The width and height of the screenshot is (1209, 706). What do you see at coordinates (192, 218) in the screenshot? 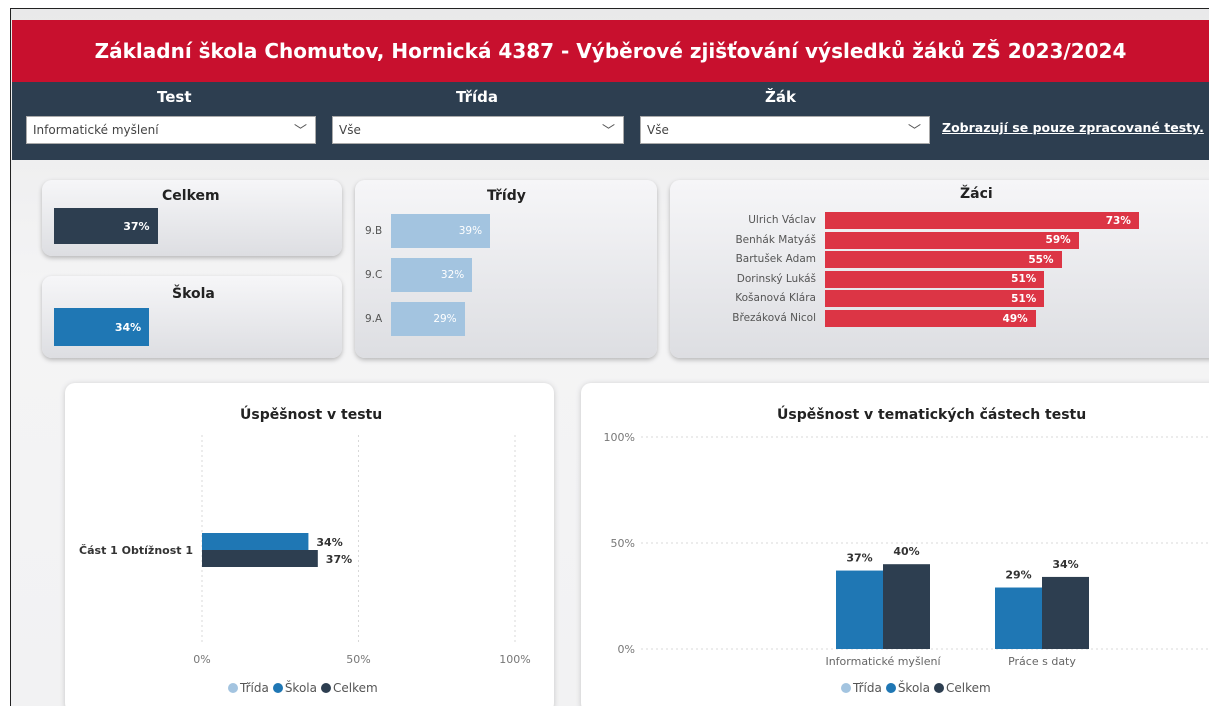
I see `celkem-card: Celkem 37%` at bounding box center [192, 218].